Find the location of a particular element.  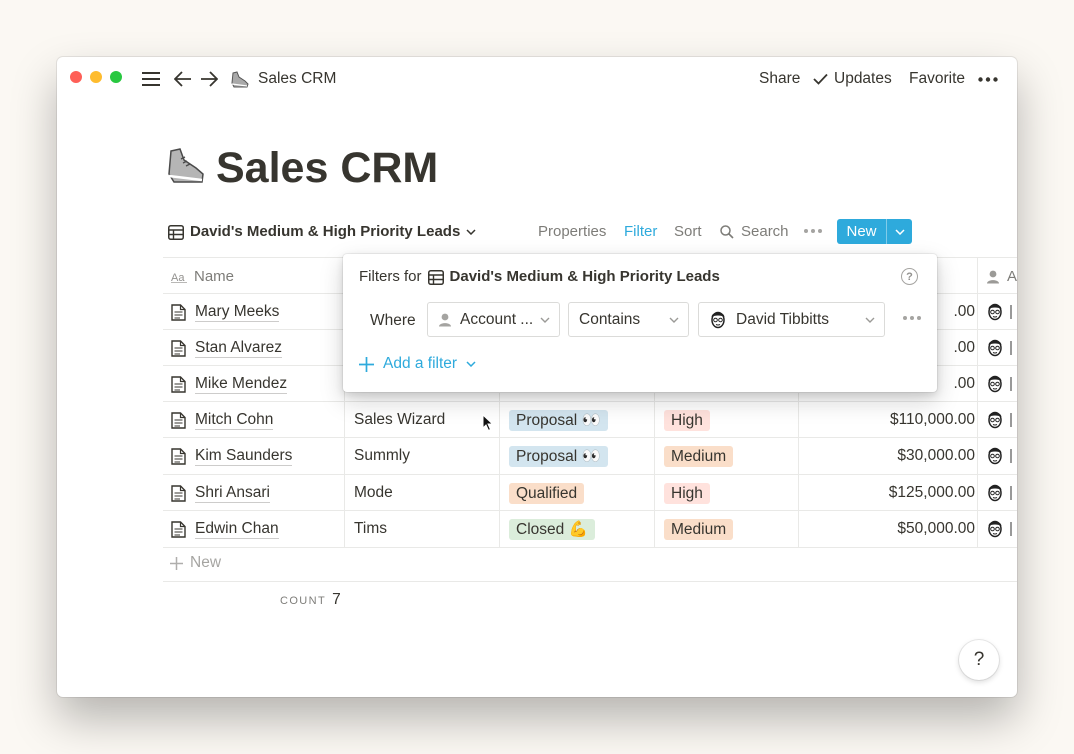

status-cell: Closed 💪 is located at coordinates (552, 529).